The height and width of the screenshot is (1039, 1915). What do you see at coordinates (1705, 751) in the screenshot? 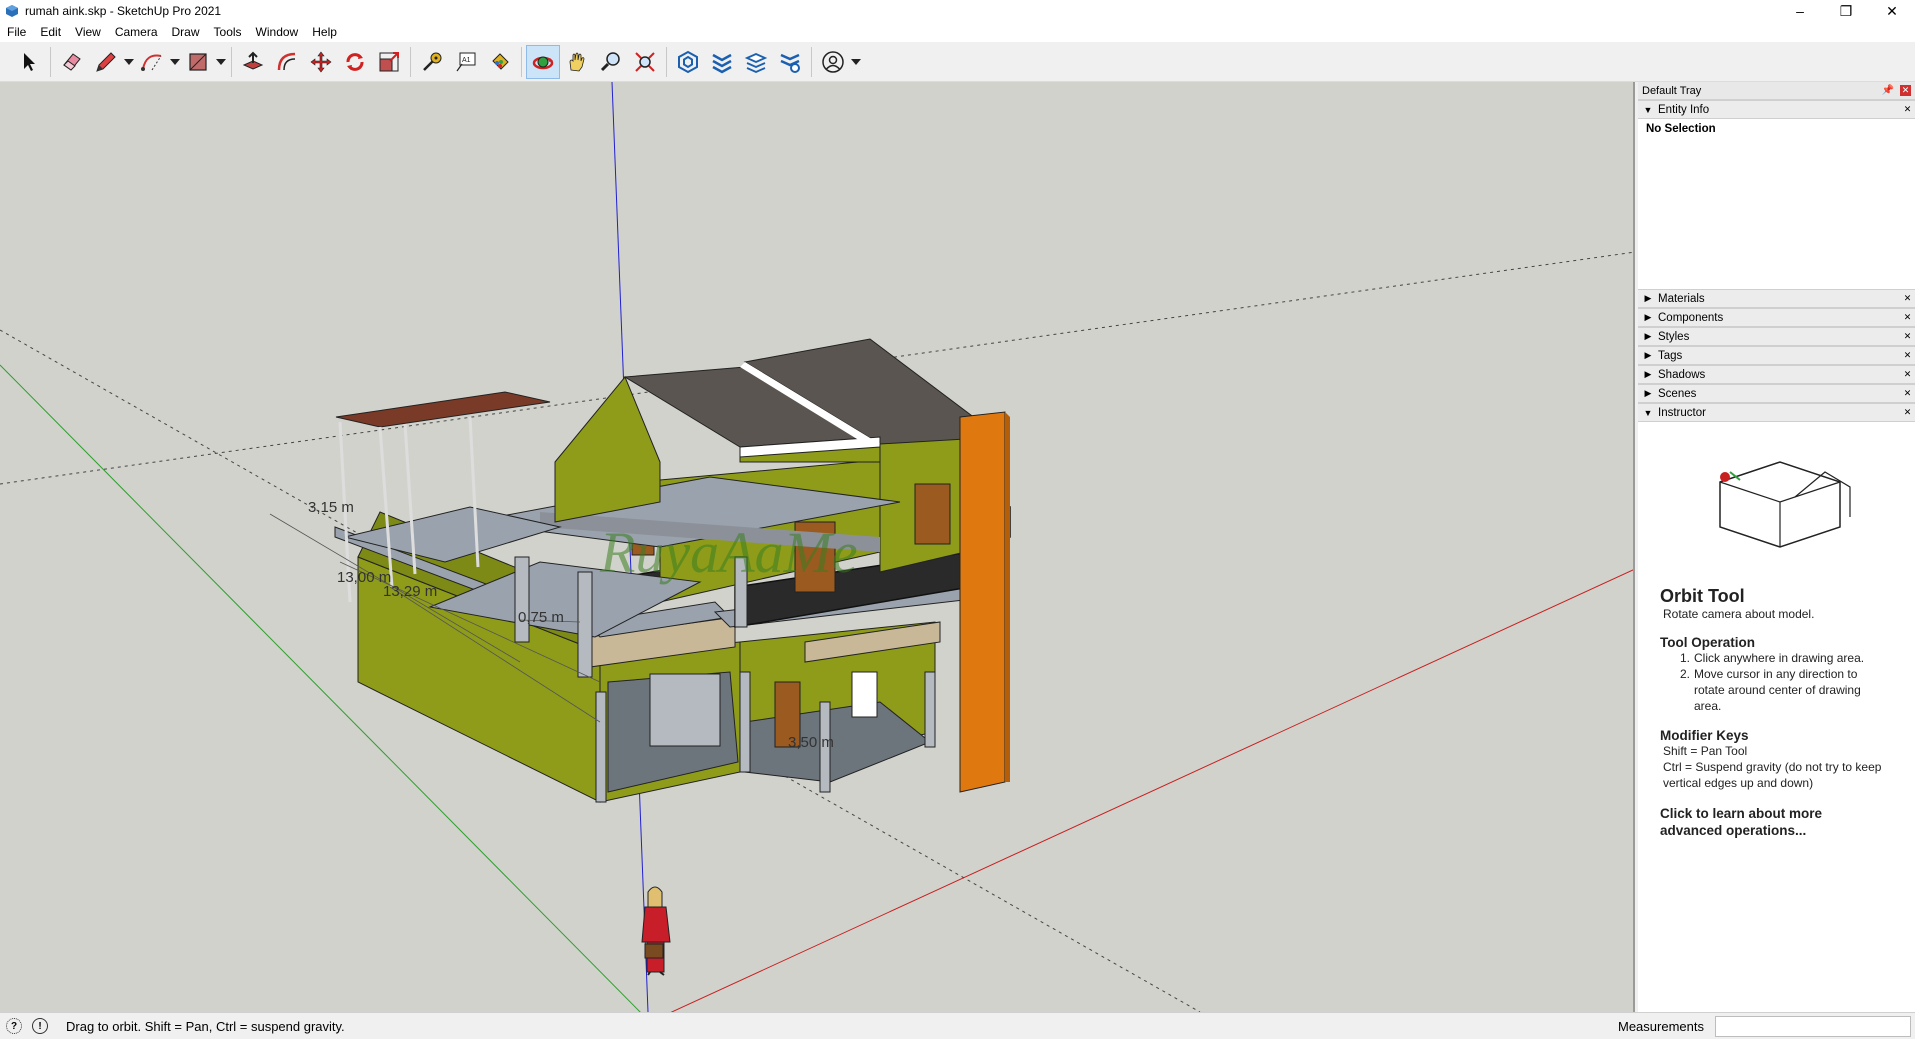
I see `instructor-mod-1: Shift = Pan Tool` at bounding box center [1705, 751].